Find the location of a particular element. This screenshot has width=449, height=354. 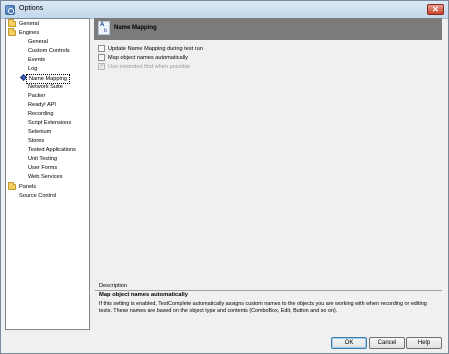

option-label: Update Name Mapping during test run is located at coordinates (155, 49).